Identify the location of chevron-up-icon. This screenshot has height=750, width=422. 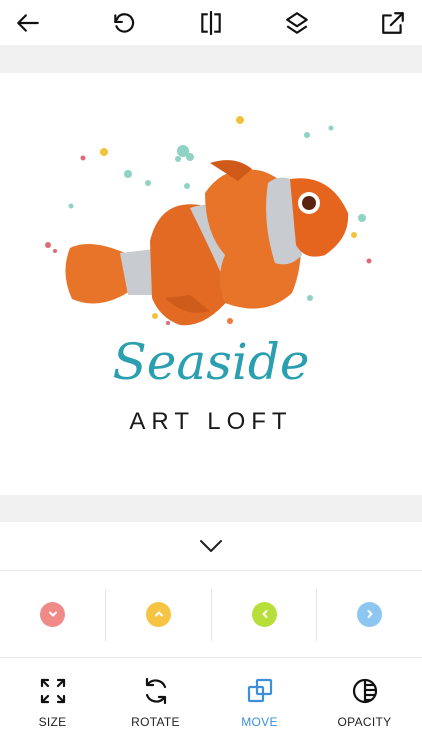
(158, 614).